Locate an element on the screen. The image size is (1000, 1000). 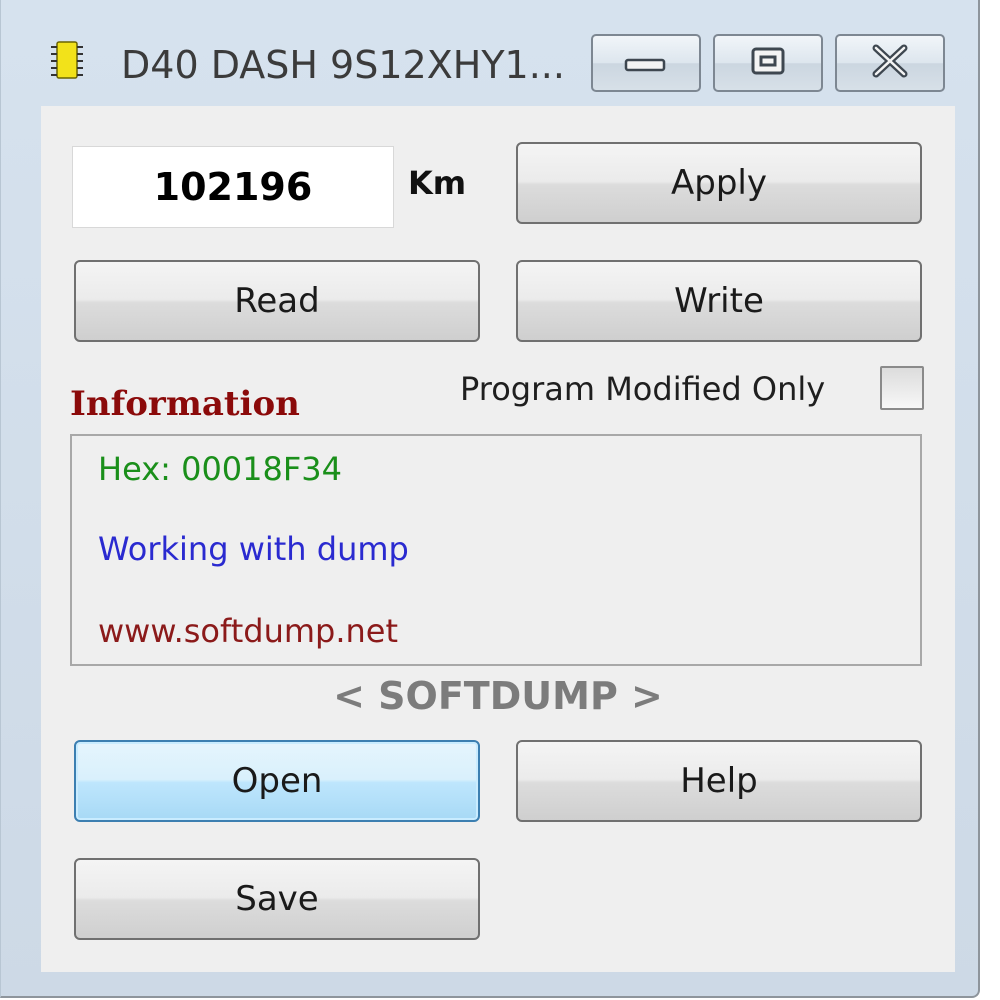
mileage-input is located at coordinates (233, 187).